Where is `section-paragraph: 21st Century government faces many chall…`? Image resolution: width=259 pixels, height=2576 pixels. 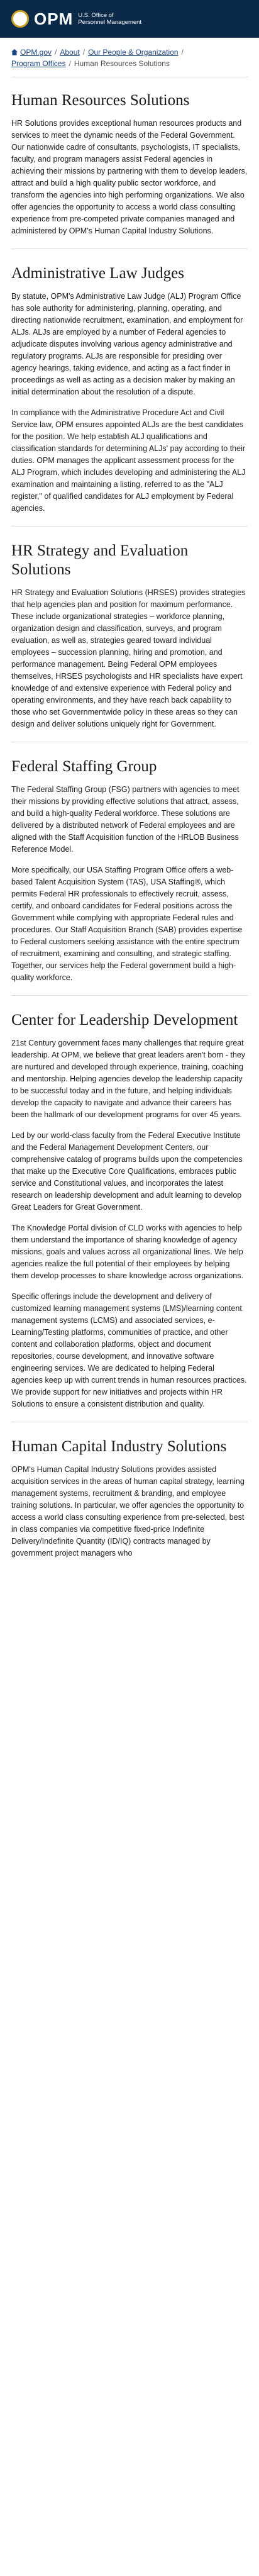 section-paragraph: 21st Century government faces many chall… is located at coordinates (128, 1079).